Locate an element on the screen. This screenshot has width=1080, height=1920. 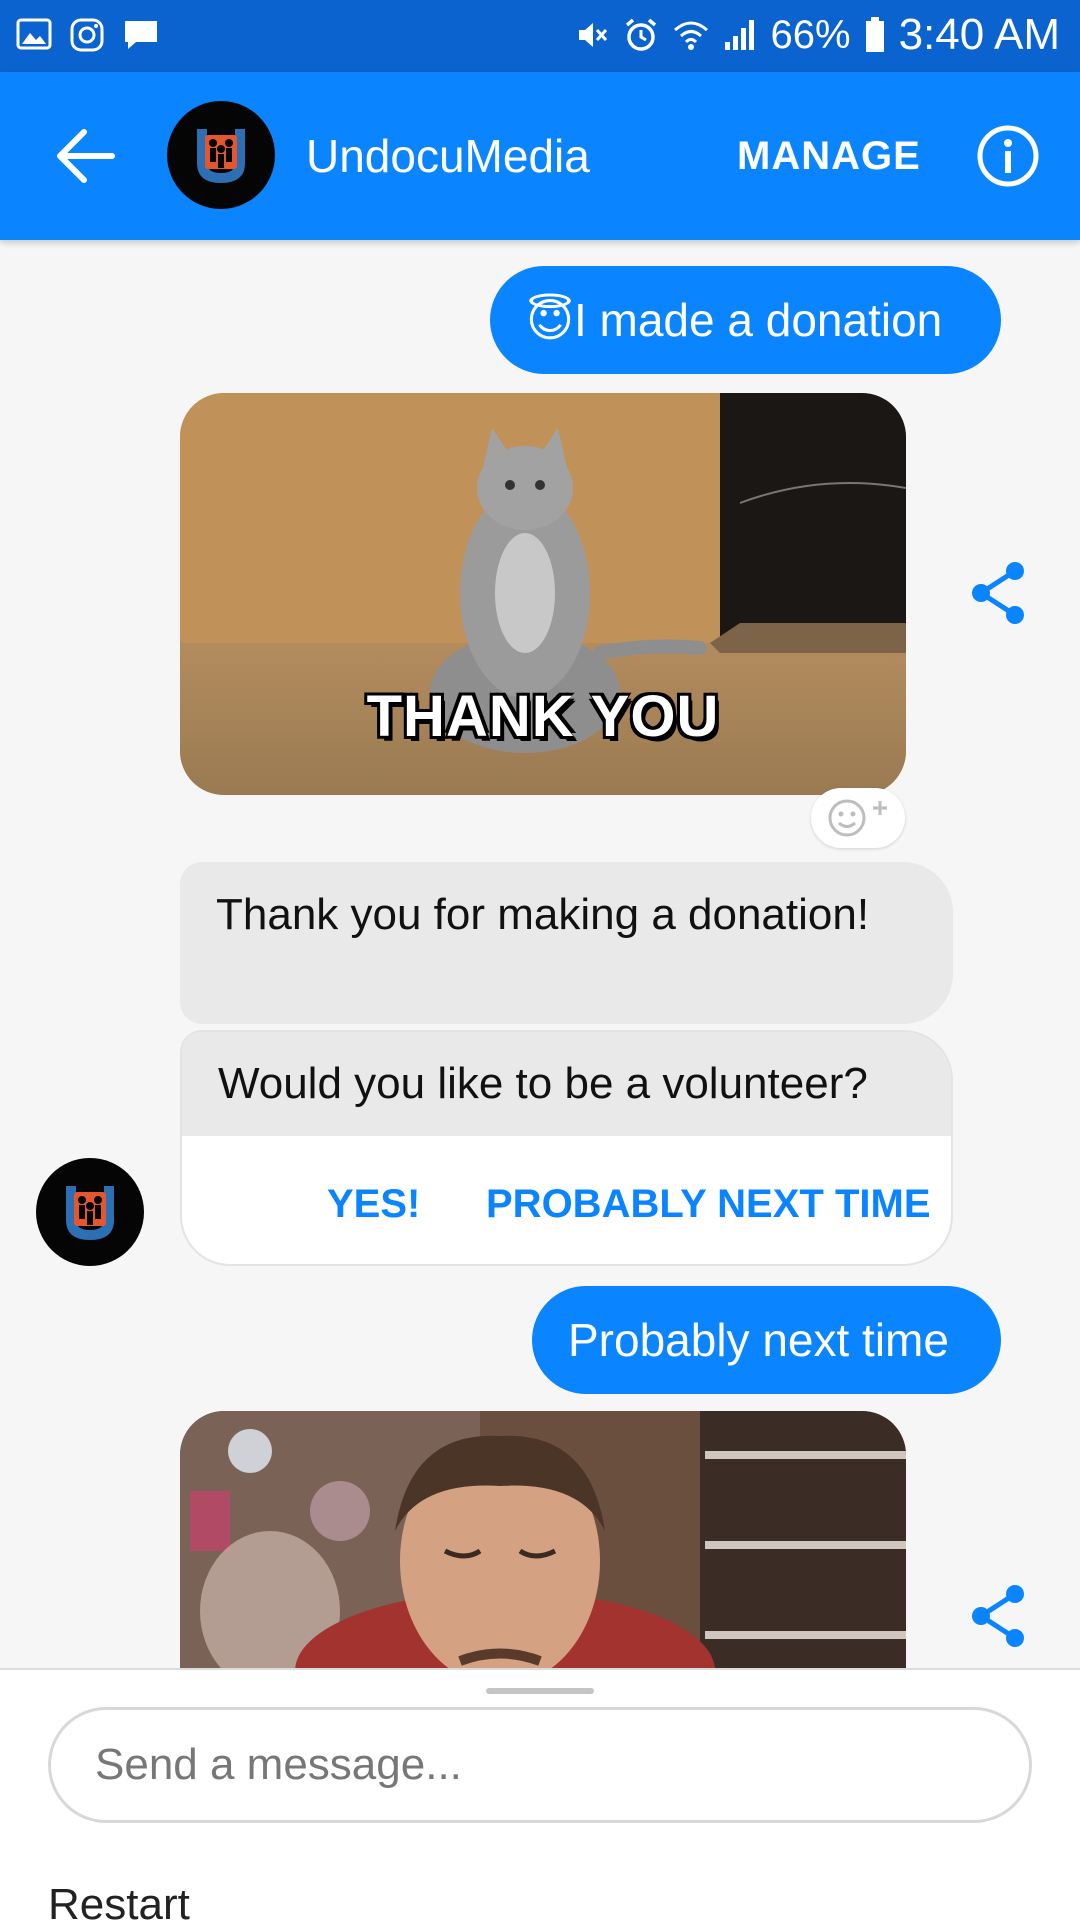
arrow-left-icon is located at coordinates (86, 156).